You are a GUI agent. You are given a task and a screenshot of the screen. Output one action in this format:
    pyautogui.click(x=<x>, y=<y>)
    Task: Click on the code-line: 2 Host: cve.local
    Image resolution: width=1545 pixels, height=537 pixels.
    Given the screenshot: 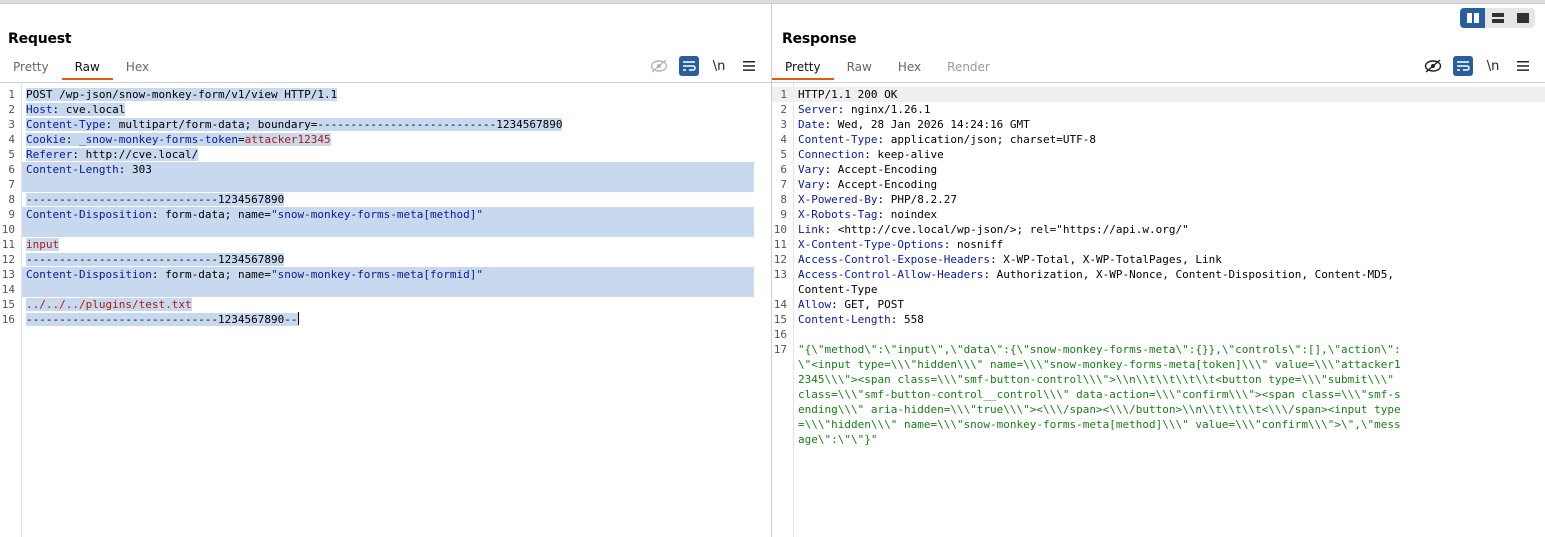 What is the action you would take?
    pyautogui.click(x=385, y=109)
    